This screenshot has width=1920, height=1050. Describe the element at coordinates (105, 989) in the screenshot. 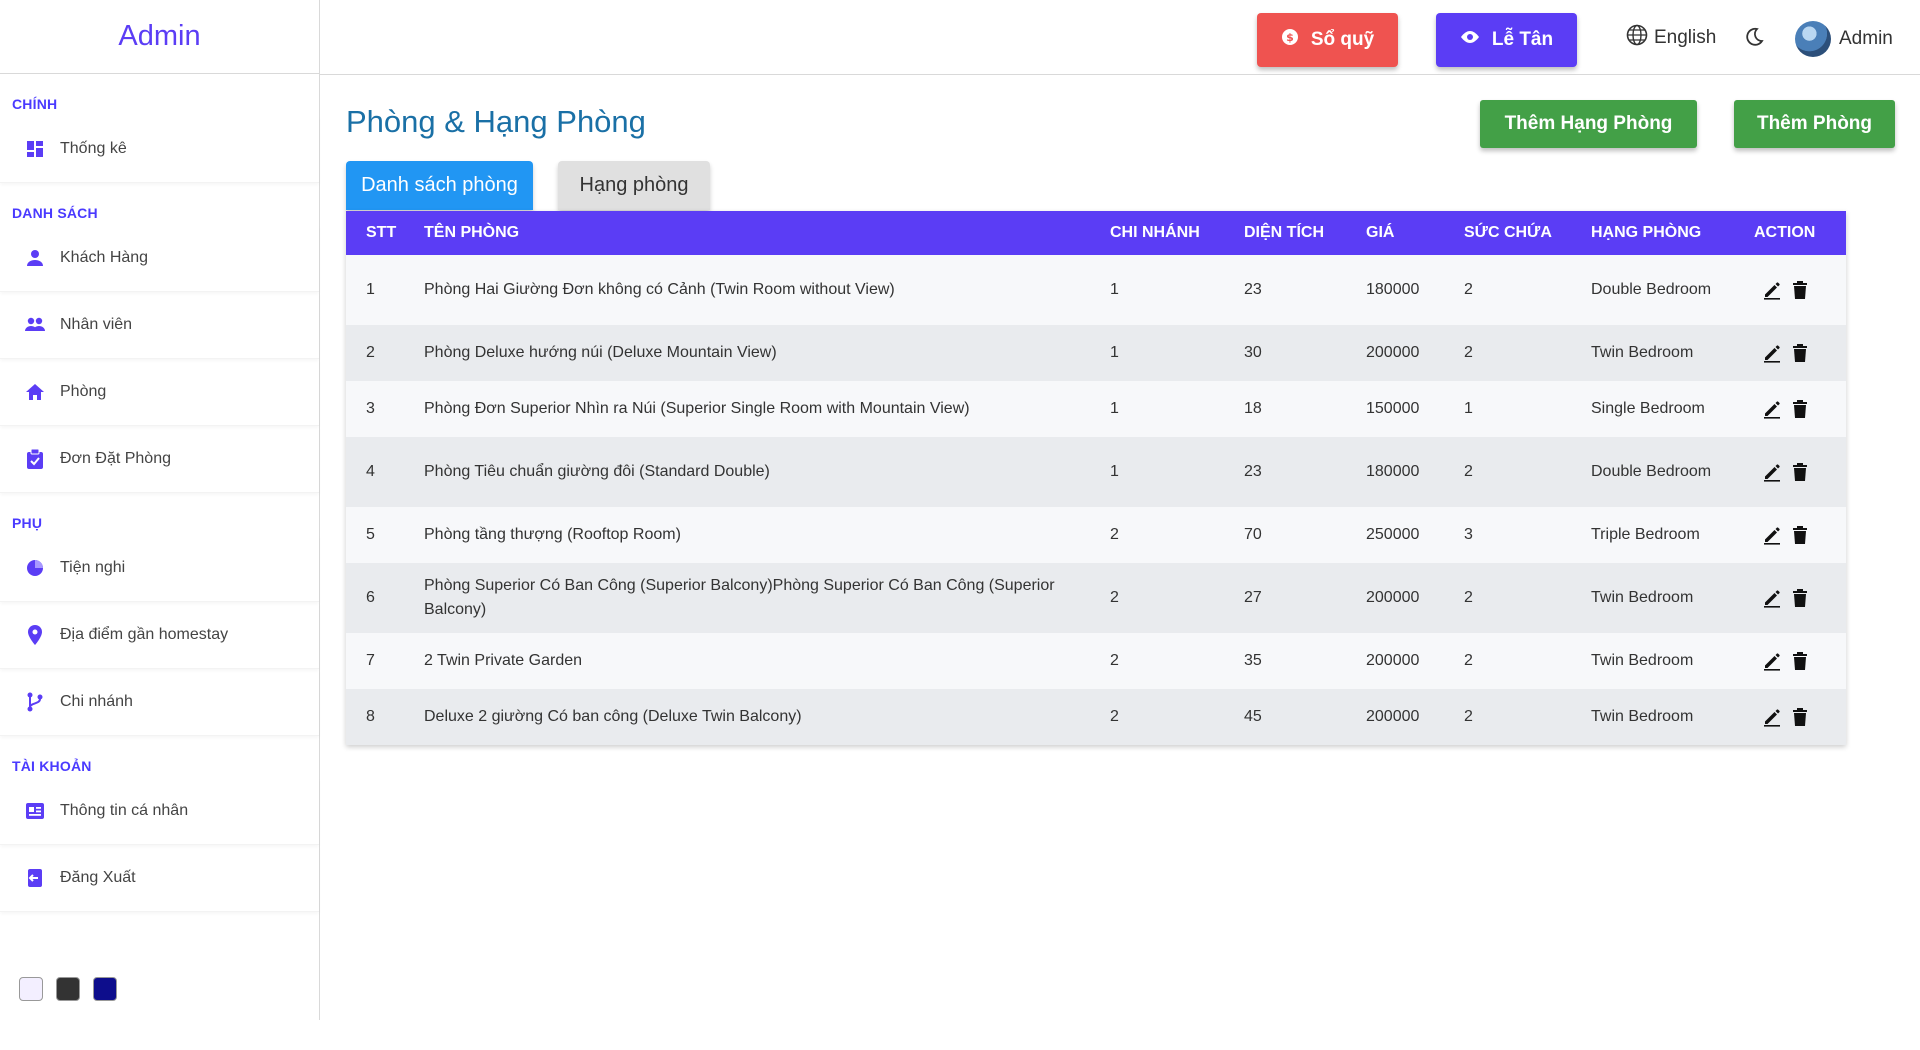

I see `theme-swatch-navy` at that location.